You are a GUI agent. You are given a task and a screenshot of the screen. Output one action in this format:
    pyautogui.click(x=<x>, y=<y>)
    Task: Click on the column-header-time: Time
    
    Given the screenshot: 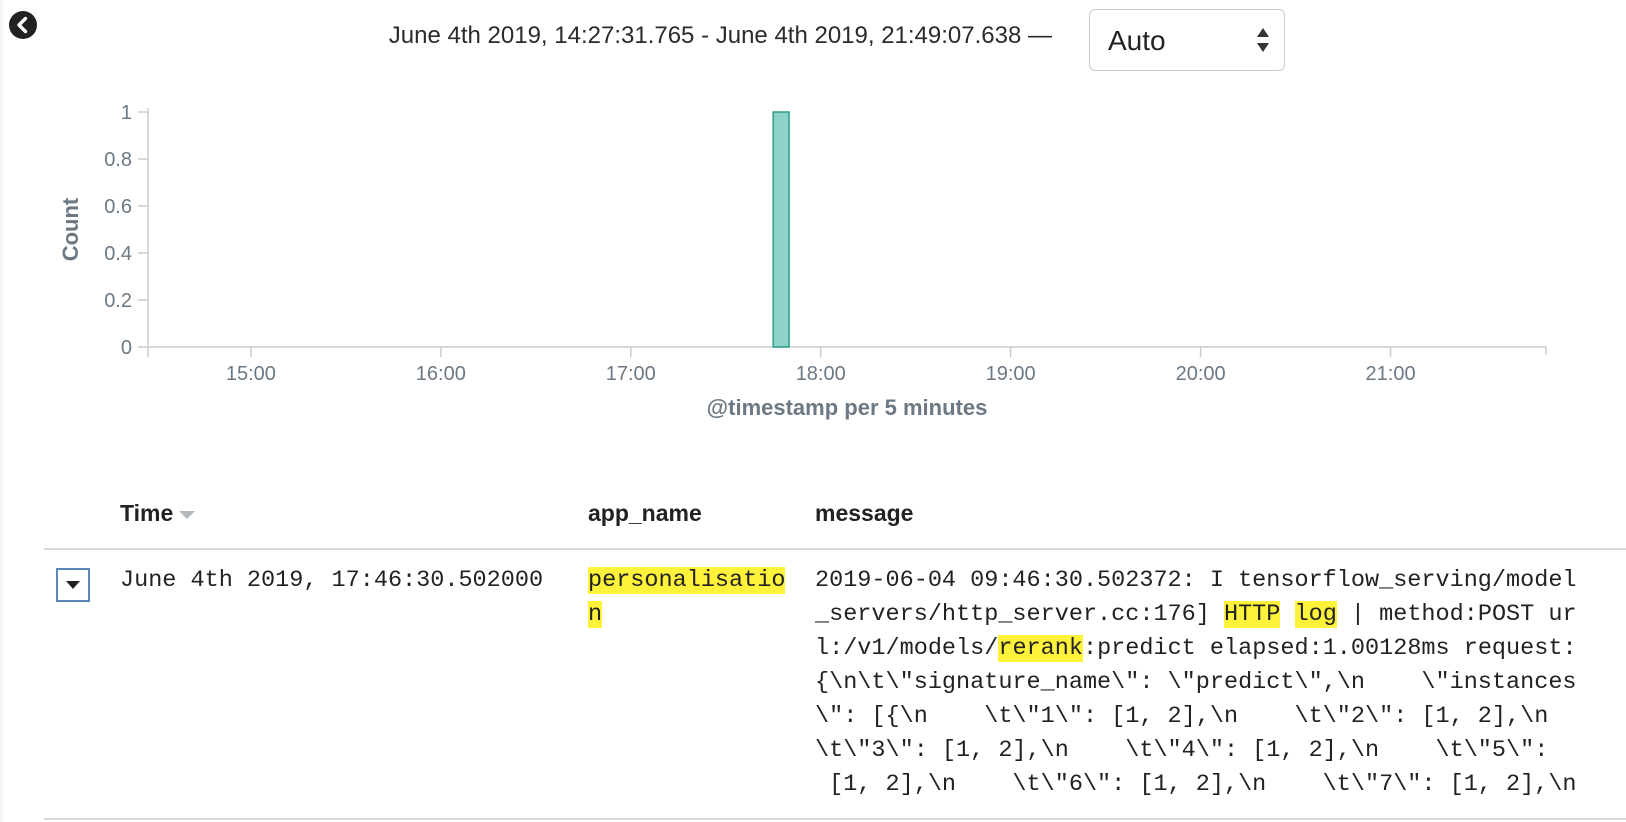 What is the action you would take?
    pyautogui.click(x=158, y=513)
    